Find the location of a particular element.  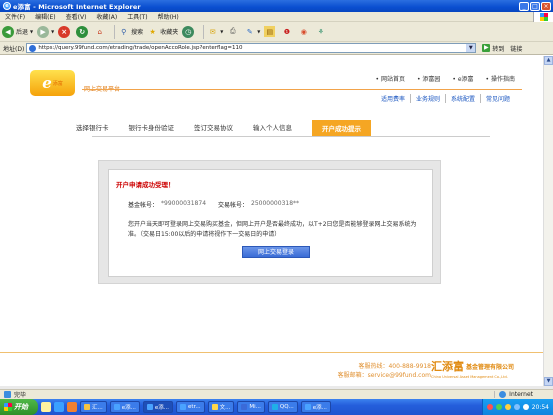

ie-window-icon: e is located at coordinates (7, 6).